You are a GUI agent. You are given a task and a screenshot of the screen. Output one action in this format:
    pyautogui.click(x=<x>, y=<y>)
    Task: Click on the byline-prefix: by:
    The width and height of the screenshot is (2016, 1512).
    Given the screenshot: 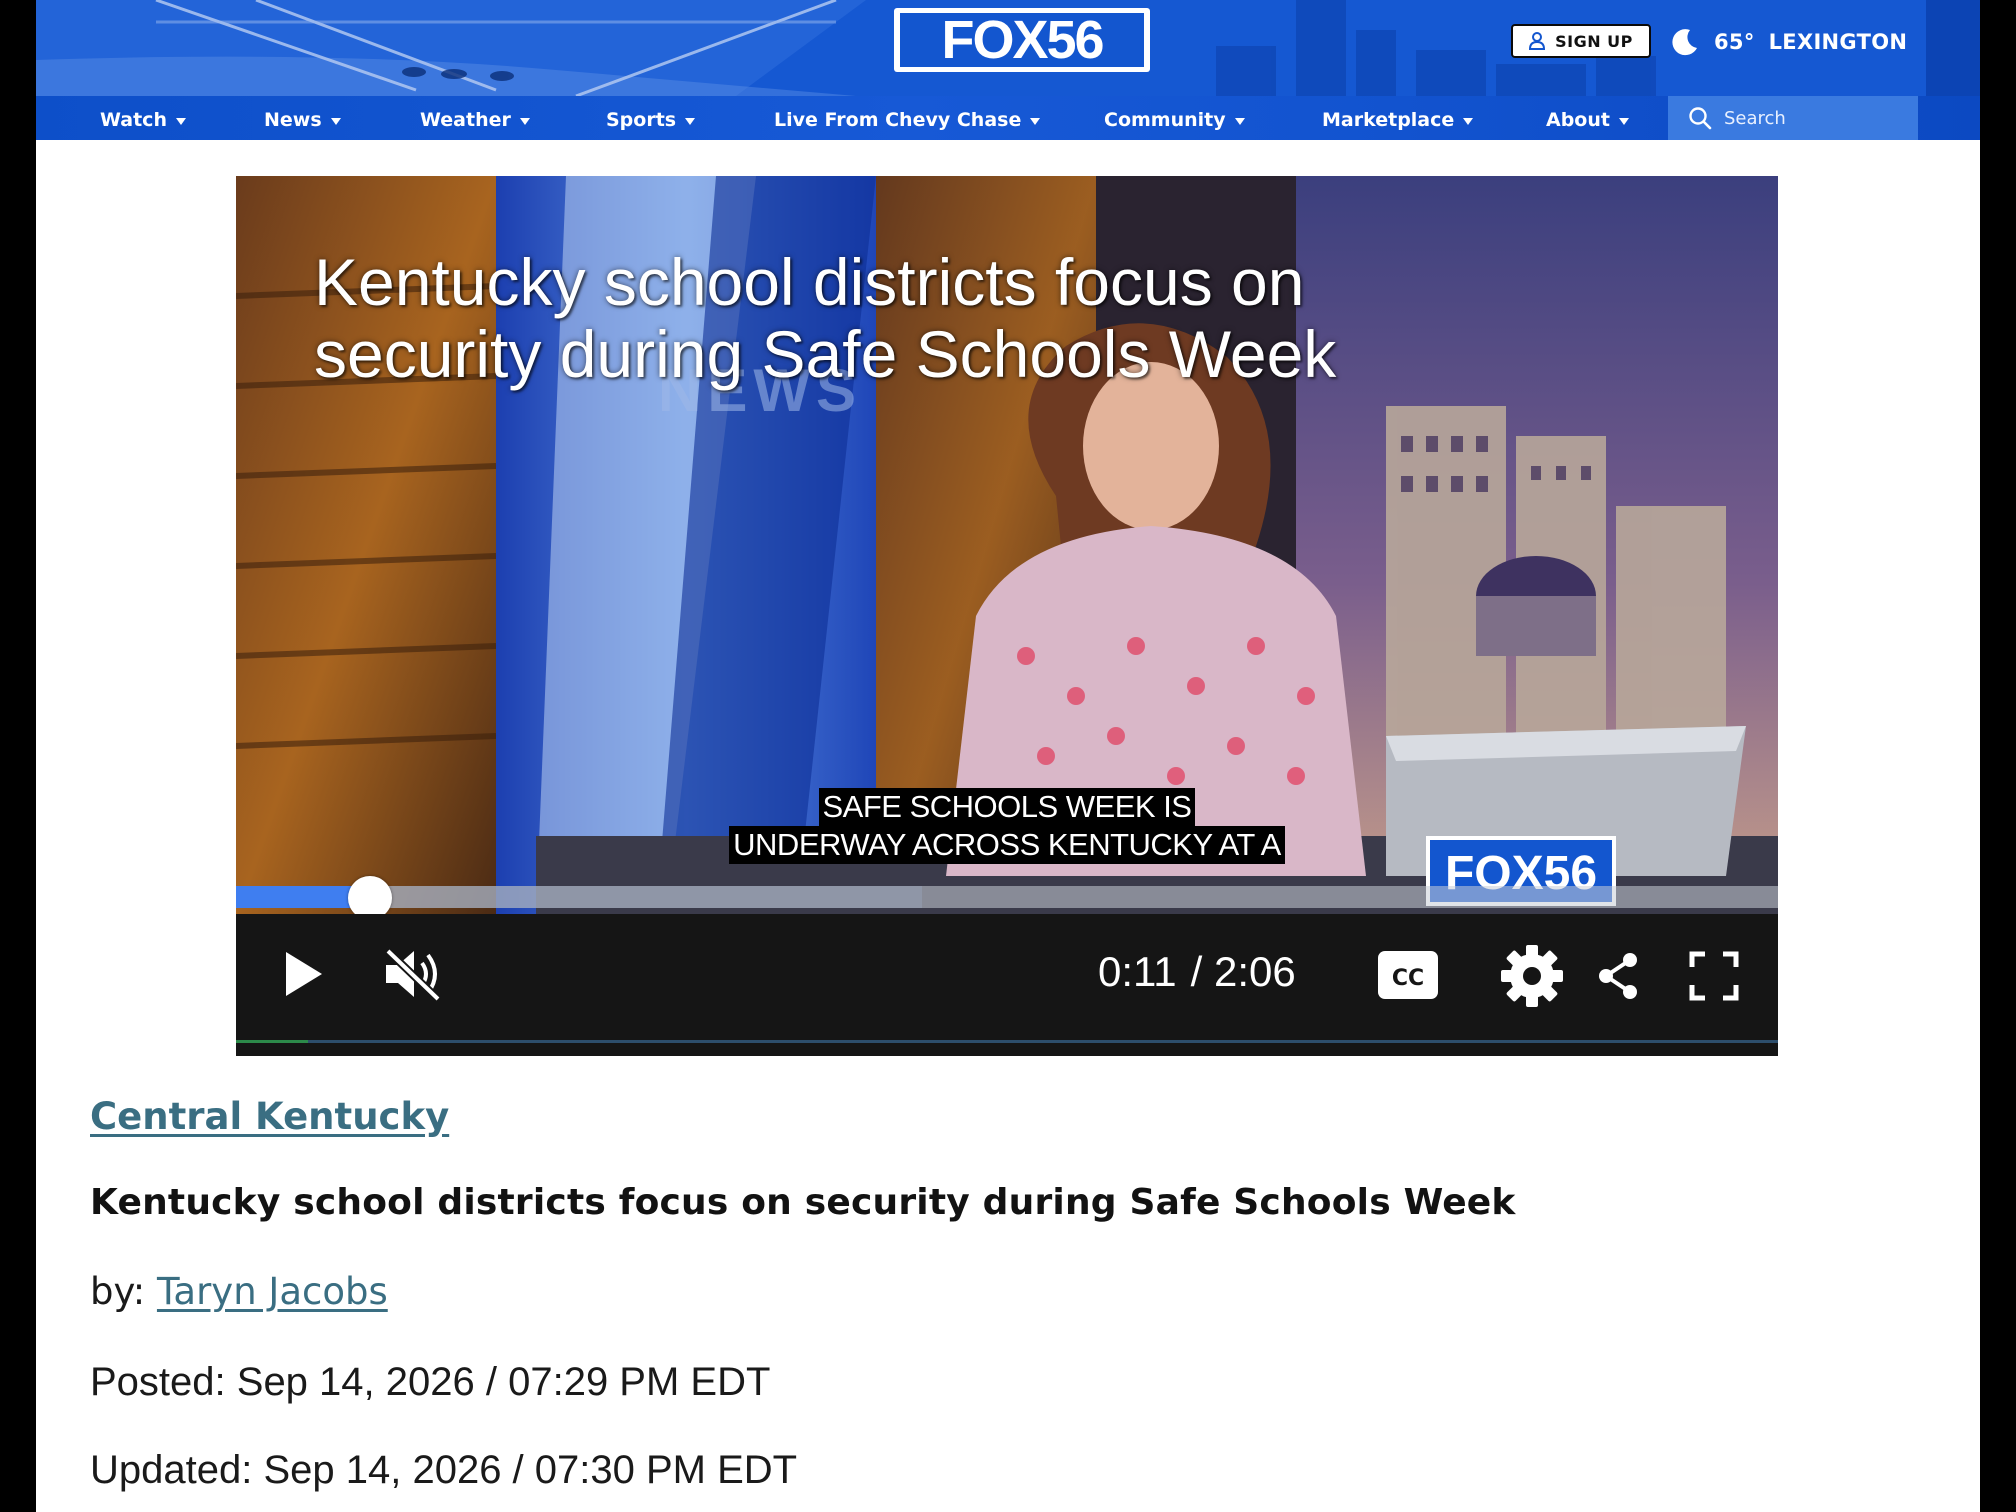 What is the action you would take?
    pyautogui.click(x=118, y=1291)
    